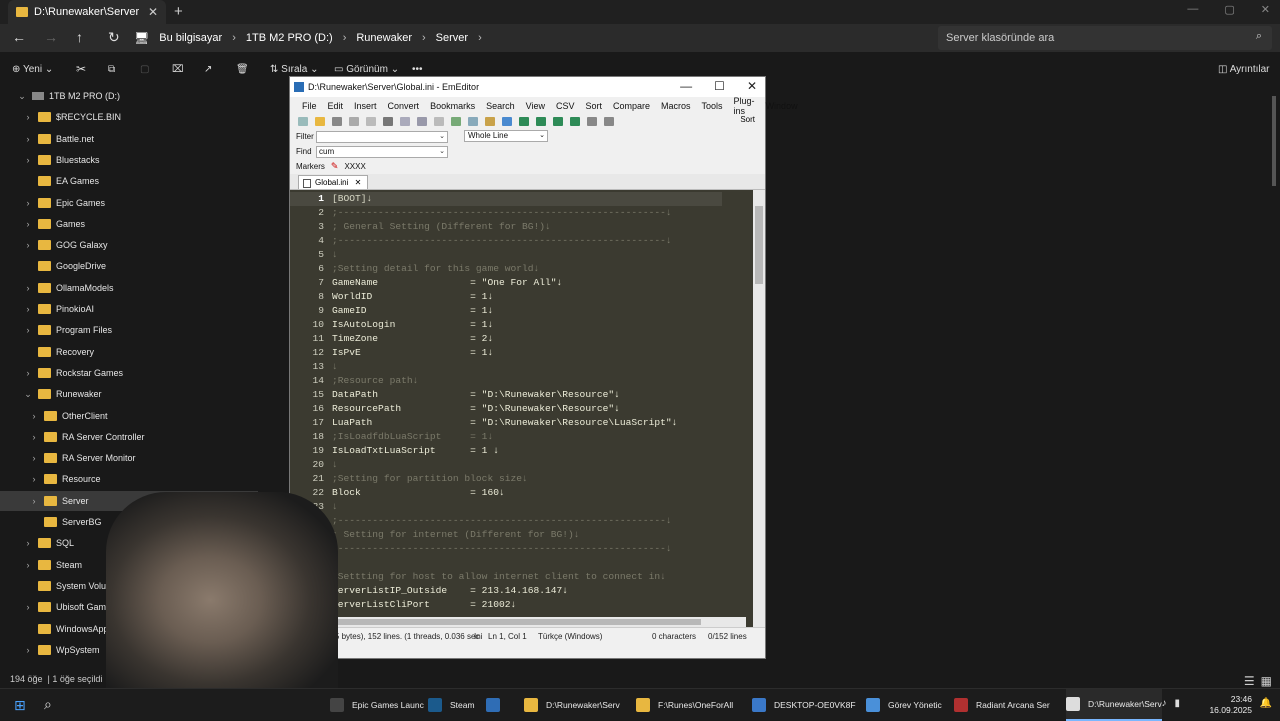 The width and height of the screenshot is (1280, 721). What do you see at coordinates (417, 69) in the screenshot?
I see `more-options-icon: •••` at bounding box center [417, 69].